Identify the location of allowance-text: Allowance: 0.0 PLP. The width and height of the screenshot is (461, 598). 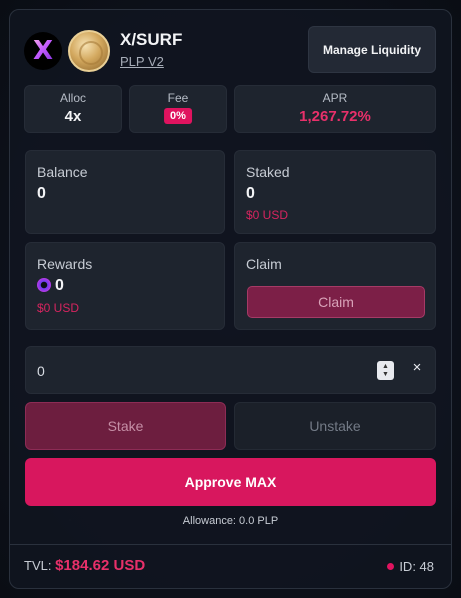
(230, 521).